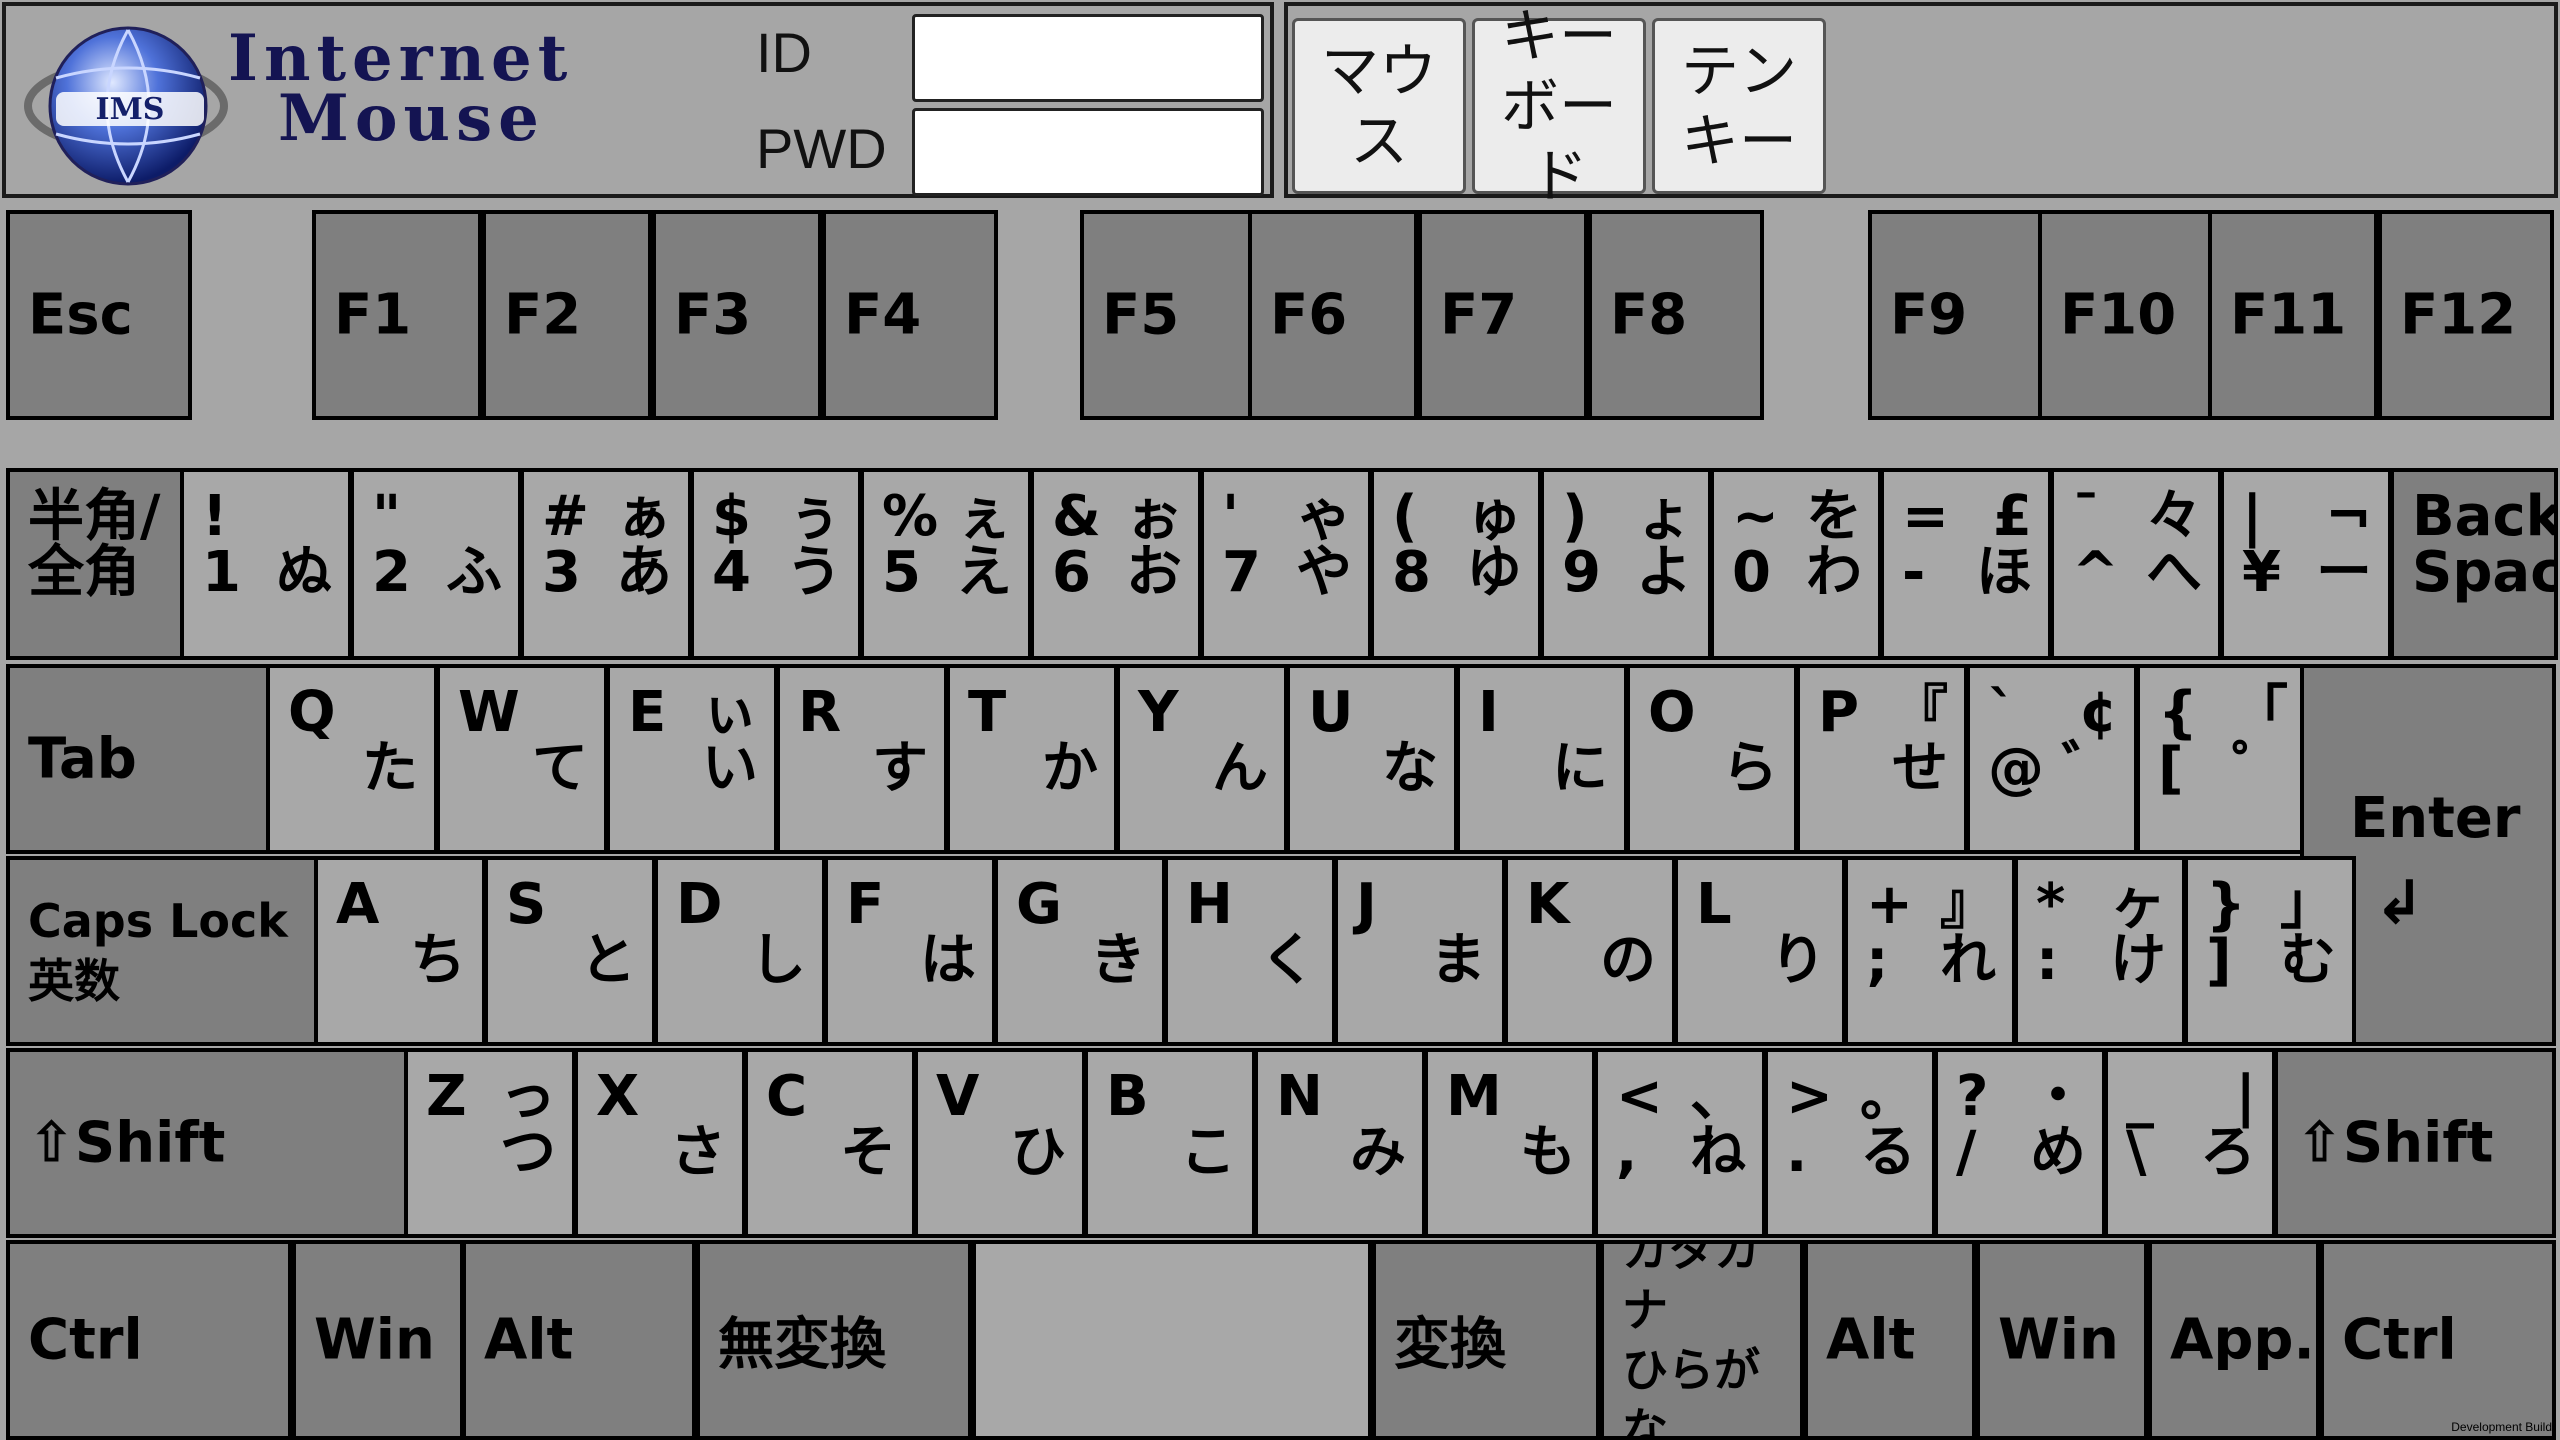 The width and height of the screenshot is (2560, 1440). Describe the element at coordinates (1170, 1143) in the screenshot. I see `key-b: Bこ` at that location.